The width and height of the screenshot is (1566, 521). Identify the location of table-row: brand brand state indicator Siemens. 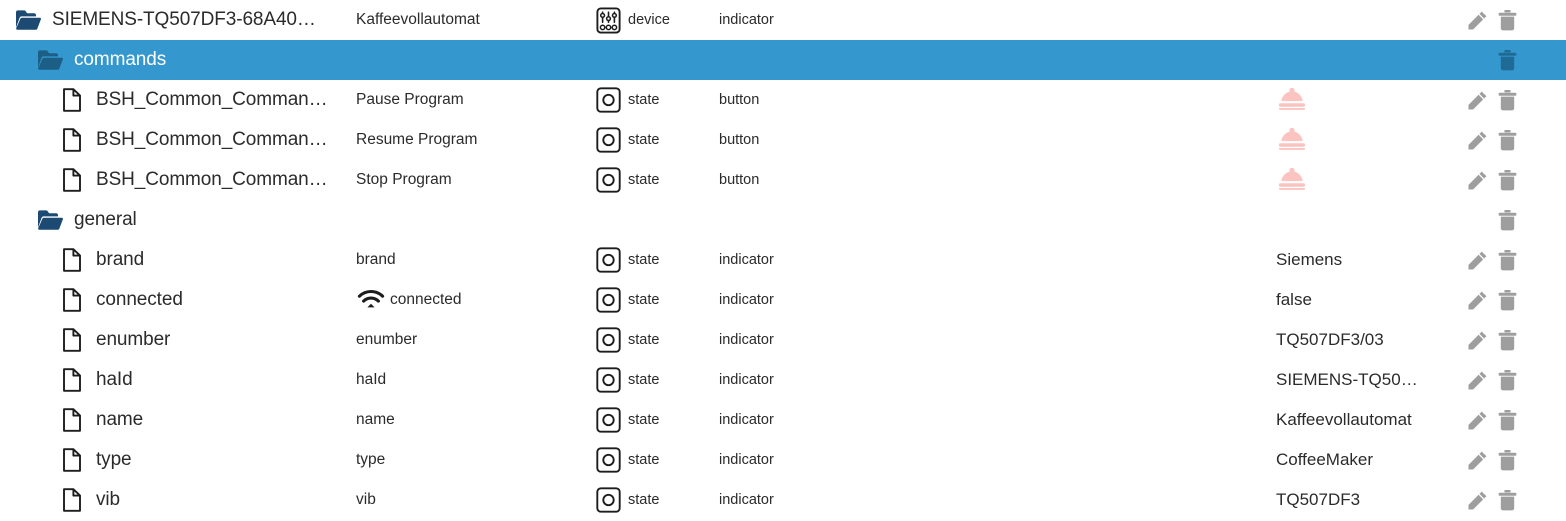
(783, 260).